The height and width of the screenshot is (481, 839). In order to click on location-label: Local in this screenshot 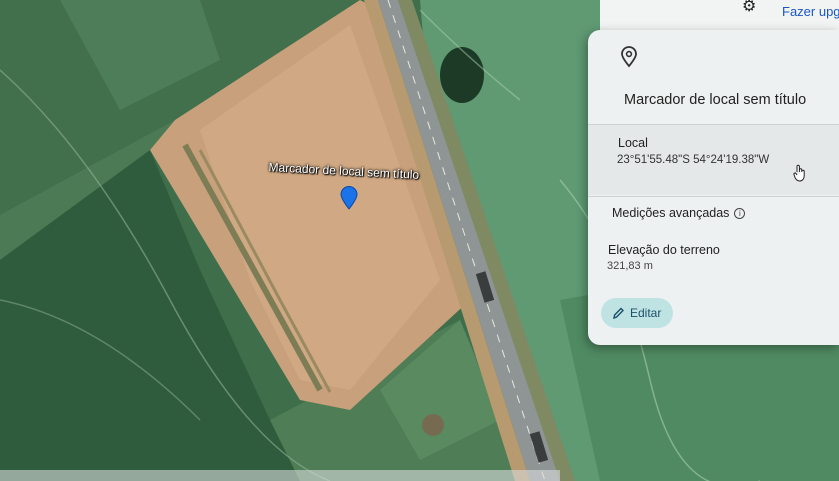, I will do `click(633, 143)`.